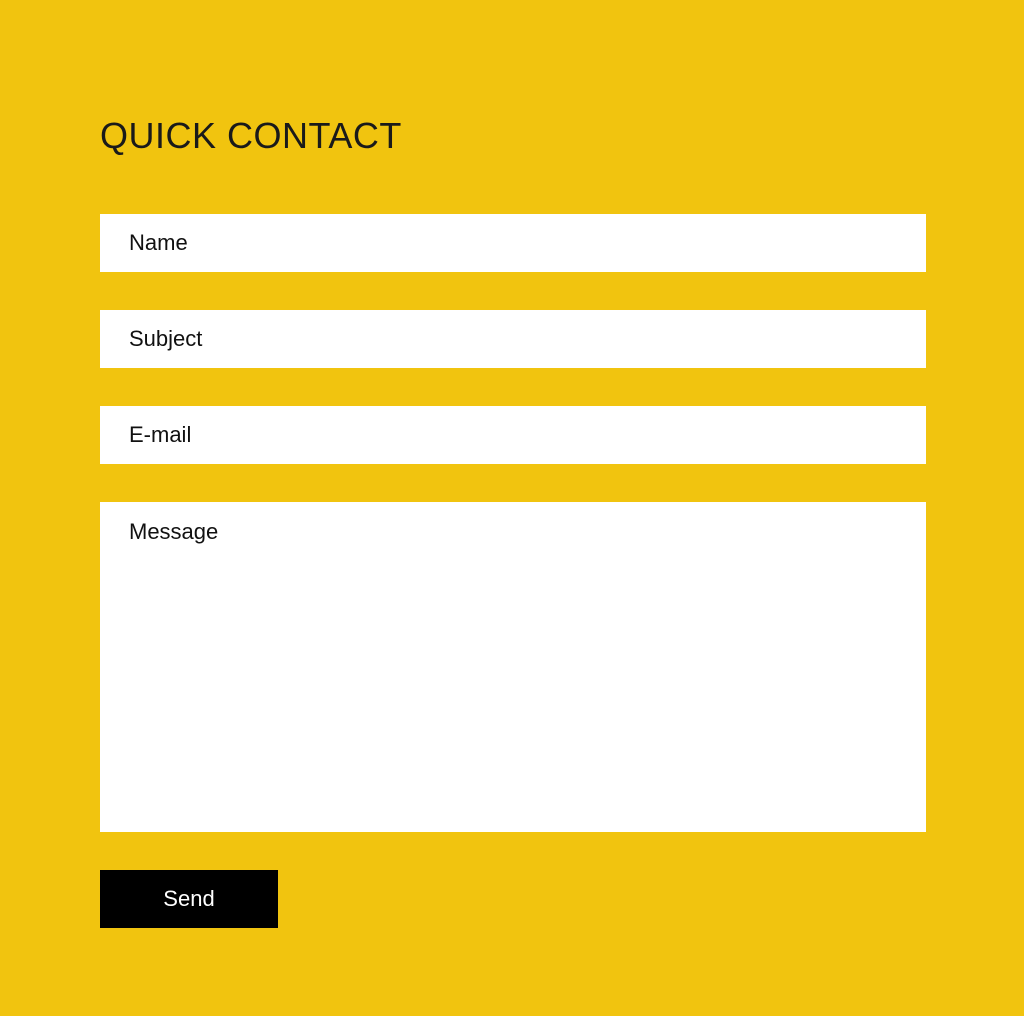  Describe the element at coordinates (513, 339) in the screenshot. I see `subject-input` at that location.